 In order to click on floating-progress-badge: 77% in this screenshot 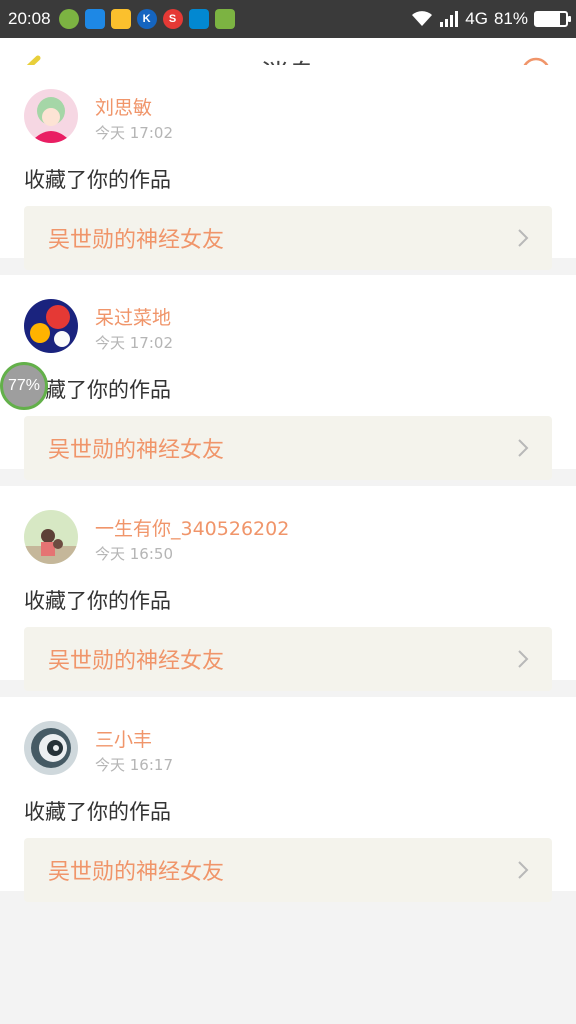, I will do `click(24, 386)`.